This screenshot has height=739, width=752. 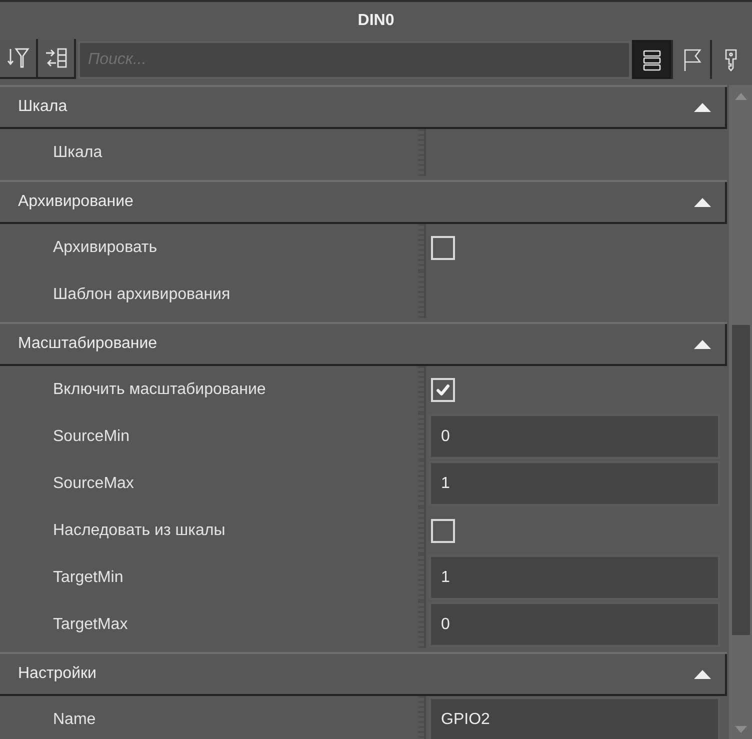 I want to click on check-icon, so click(x=443, y=389).